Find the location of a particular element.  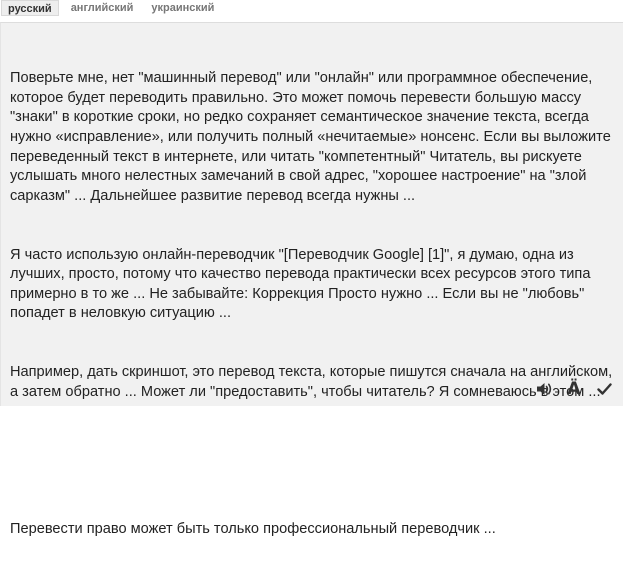

checkmark-icon is located at coordinates (604, 389).